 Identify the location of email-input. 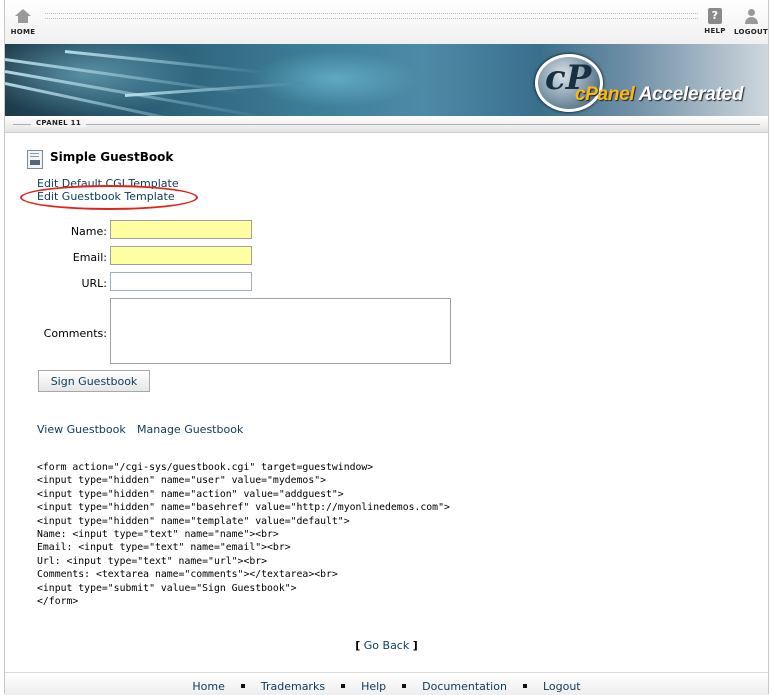
(181, 255).